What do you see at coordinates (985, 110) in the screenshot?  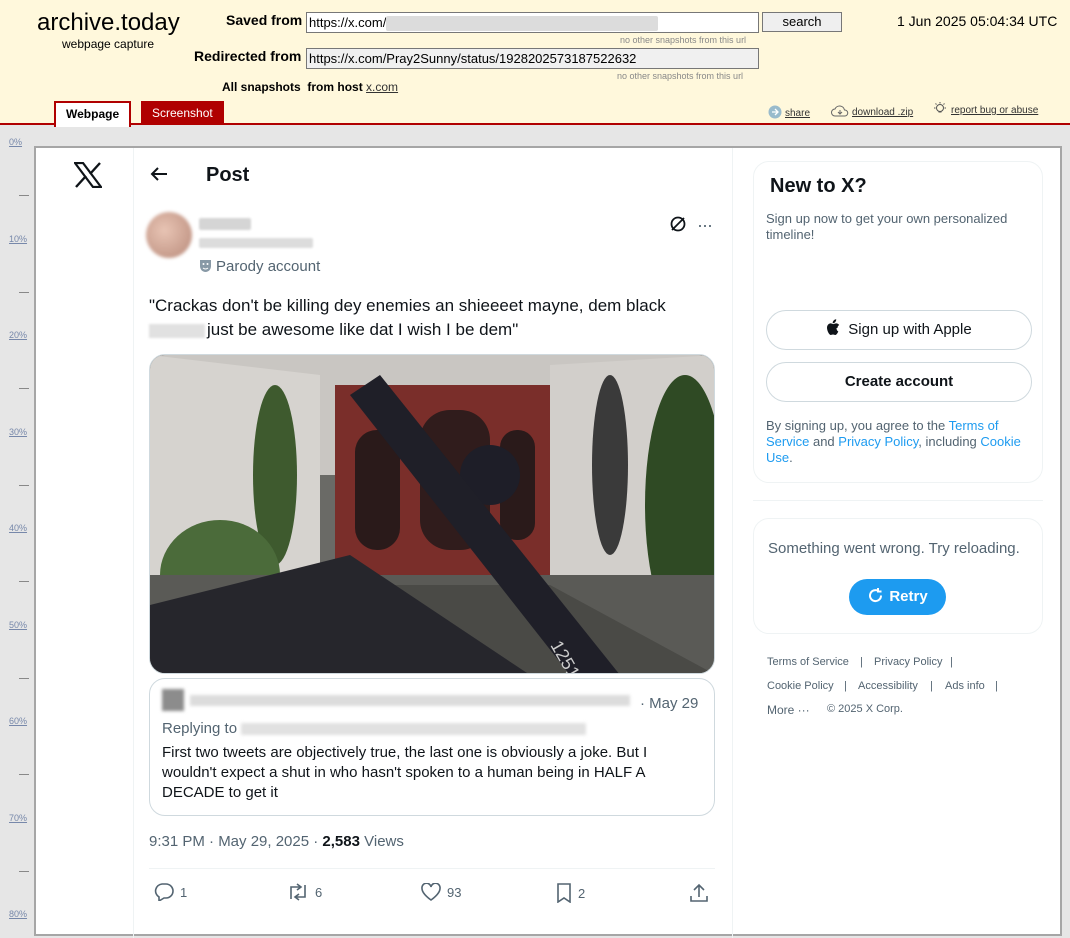 I see `report-link: report bug or abuse` at bounding box center [985, 110].